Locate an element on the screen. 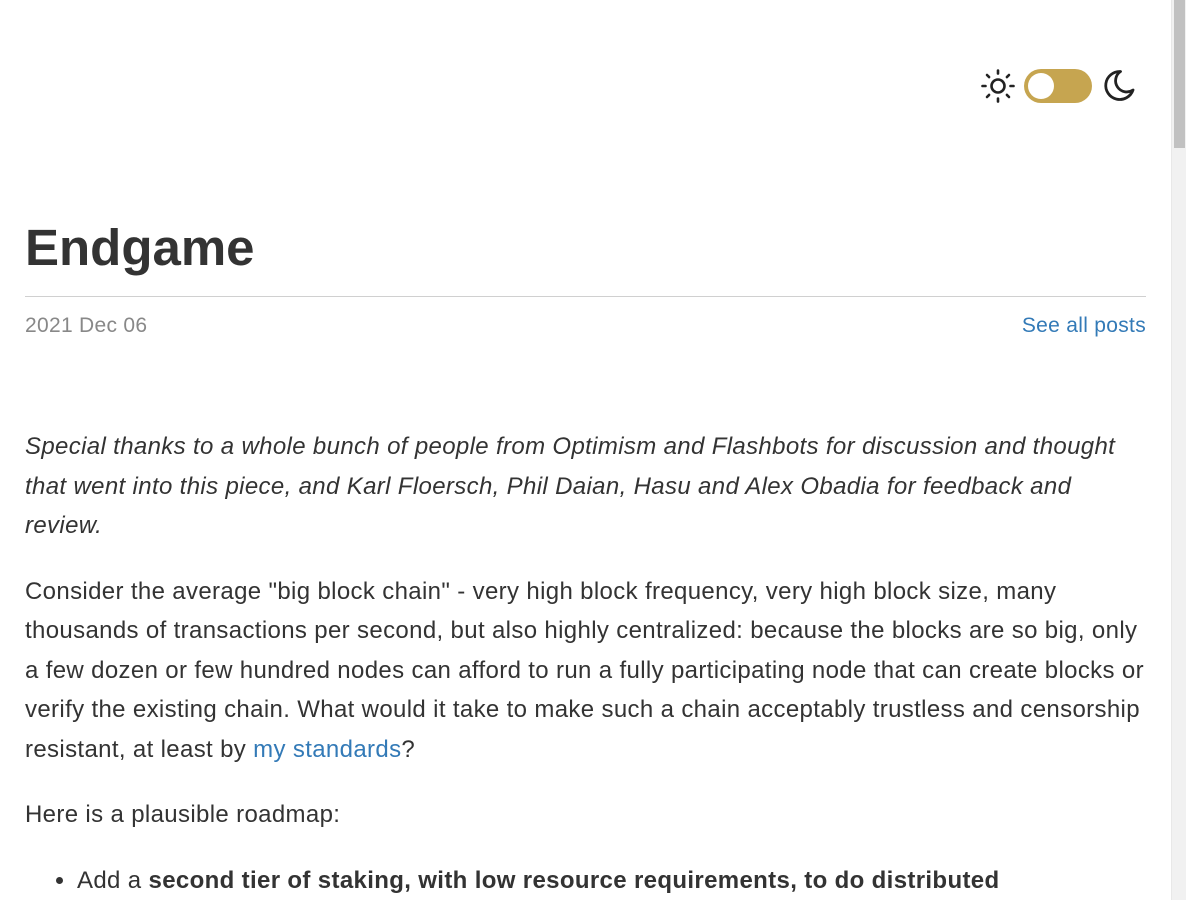 The image size is (1186, 900). intro-text-end: ? is located at coordinates (408, 749).